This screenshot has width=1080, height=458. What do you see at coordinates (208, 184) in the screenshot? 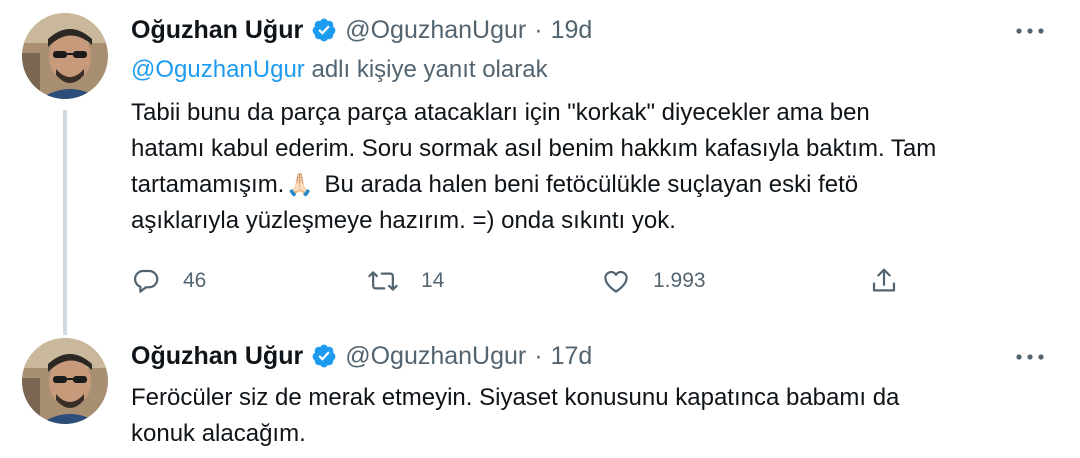
I see `tweet-text-segment: tartamamışım.` at bounding box center [208, 184].